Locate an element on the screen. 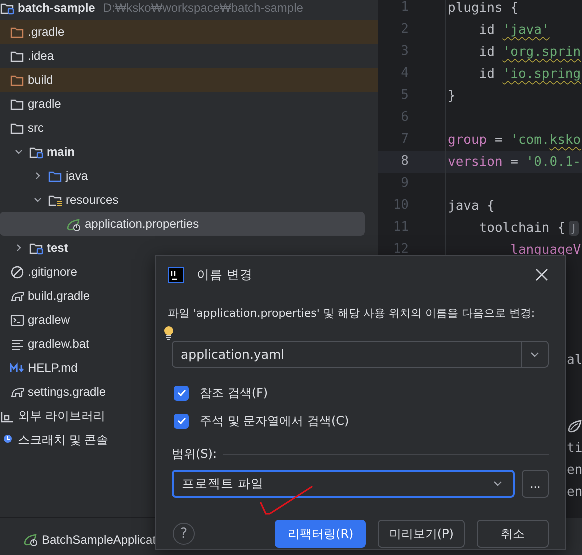 The image size is (582, 555). string-literal: ksko is located at coordinates (566, 140).